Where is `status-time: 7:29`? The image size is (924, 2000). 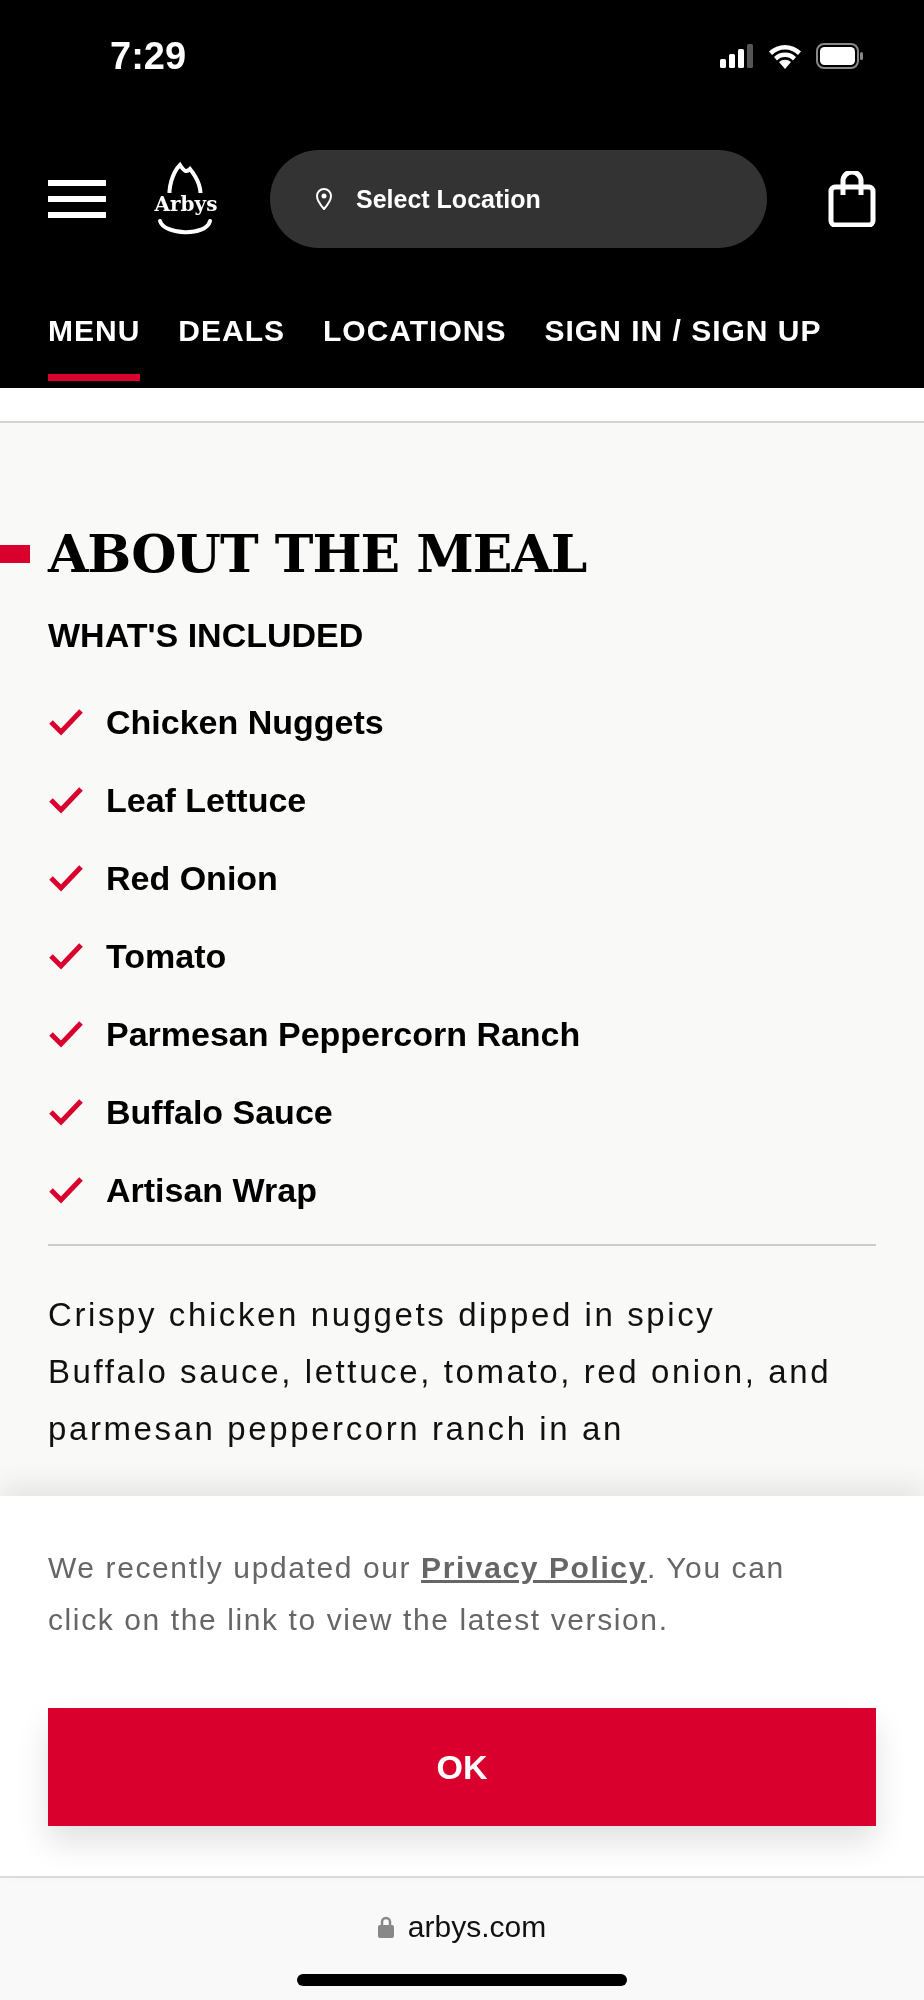 status-time: 7:29 is located at coordinates (148, 56).